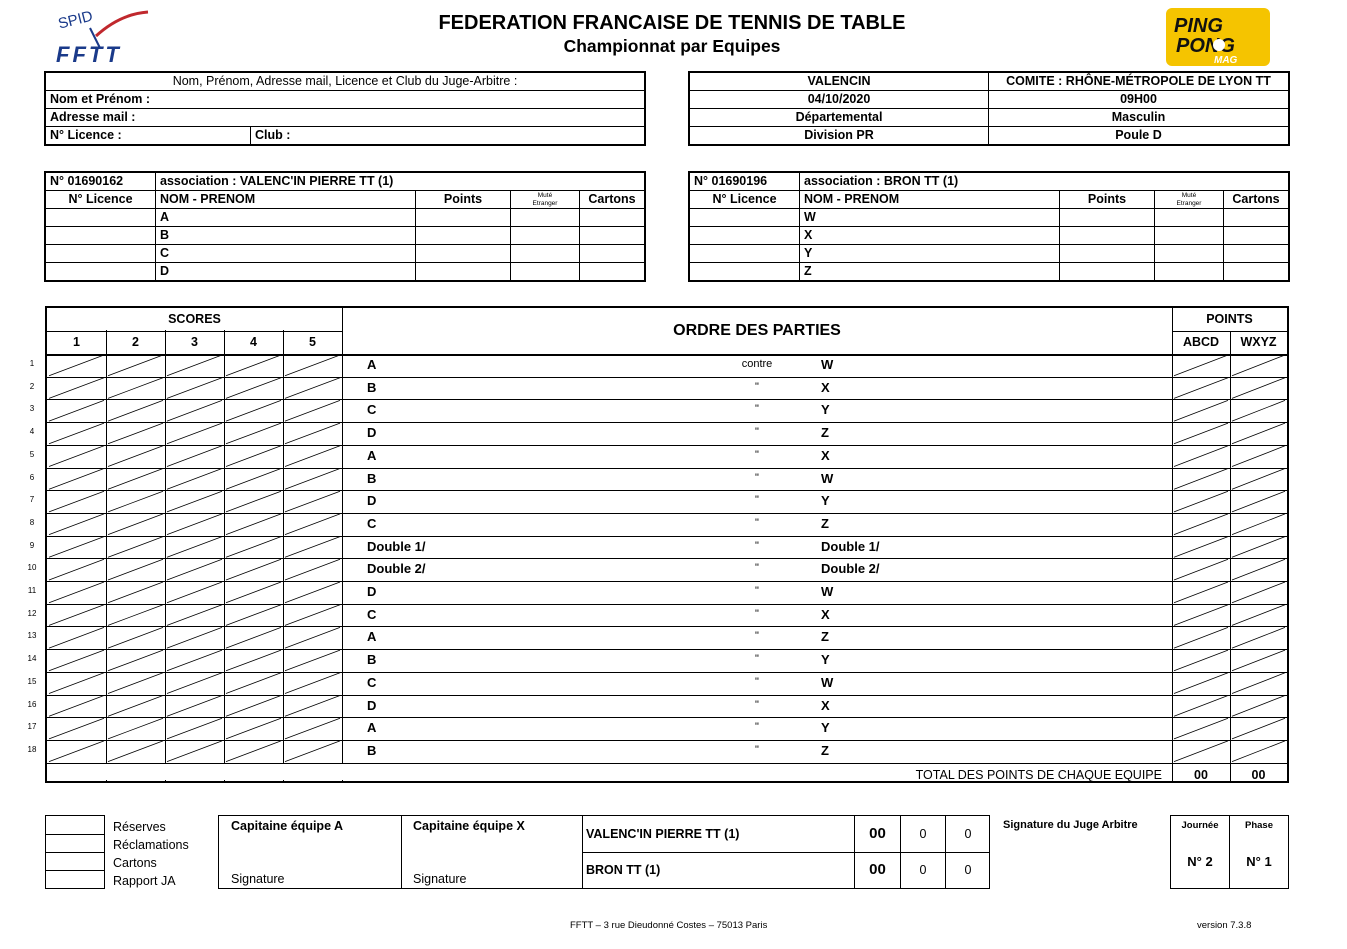  What do you see at coordinates (1256, 199) in the screenshot?
I see `team-x-col-cards: Cartons` at bounding box center [1256, 199].